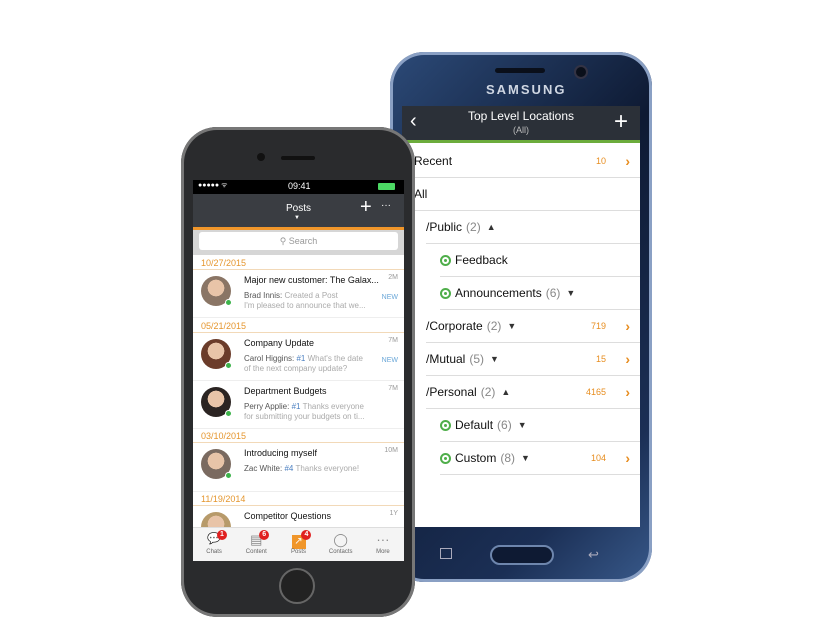 The width and height of the screenshot is (830, 638). What do you see at coordinates (474, 425) in the screenshot?
I see `location-label: Default` at bounding box center [474, 425].